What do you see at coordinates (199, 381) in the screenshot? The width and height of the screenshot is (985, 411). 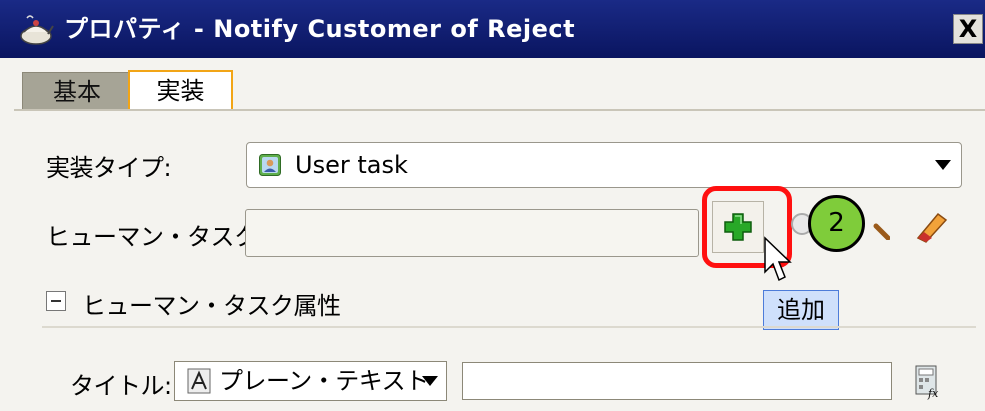 I see `plain-text-icon` at bounding box center [199, 381].